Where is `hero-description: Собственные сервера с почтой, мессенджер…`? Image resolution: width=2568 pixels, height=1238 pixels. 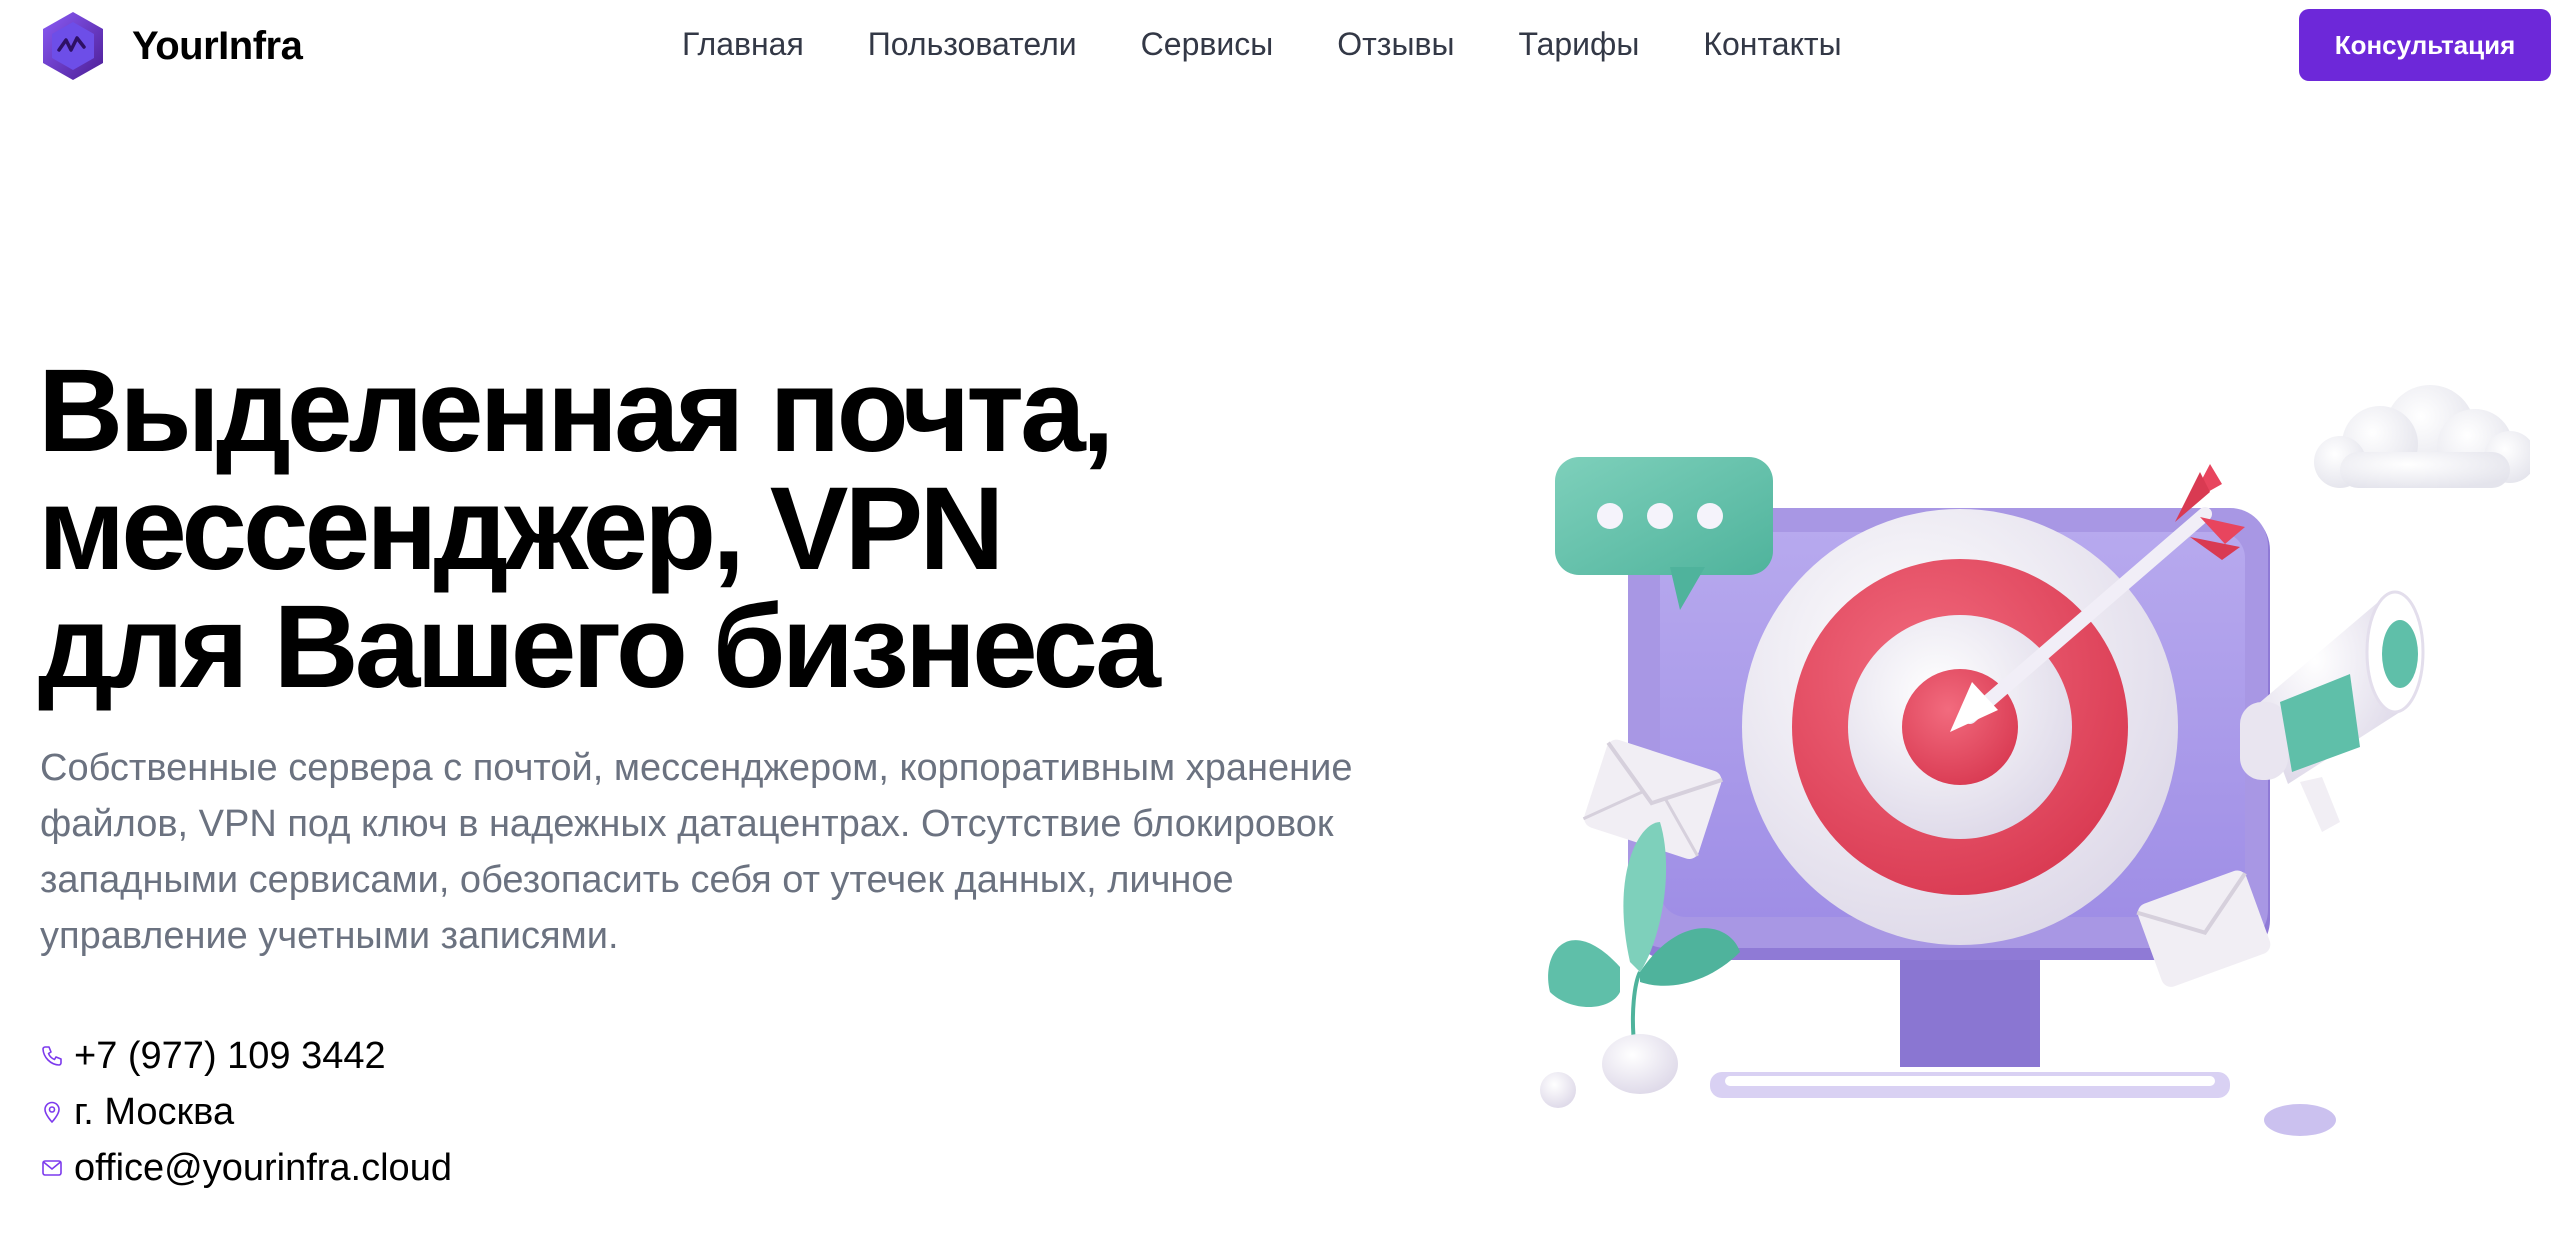
hero-description: Собственные сервера с почтой, мессенджер… is located at coordinates (696, 852).